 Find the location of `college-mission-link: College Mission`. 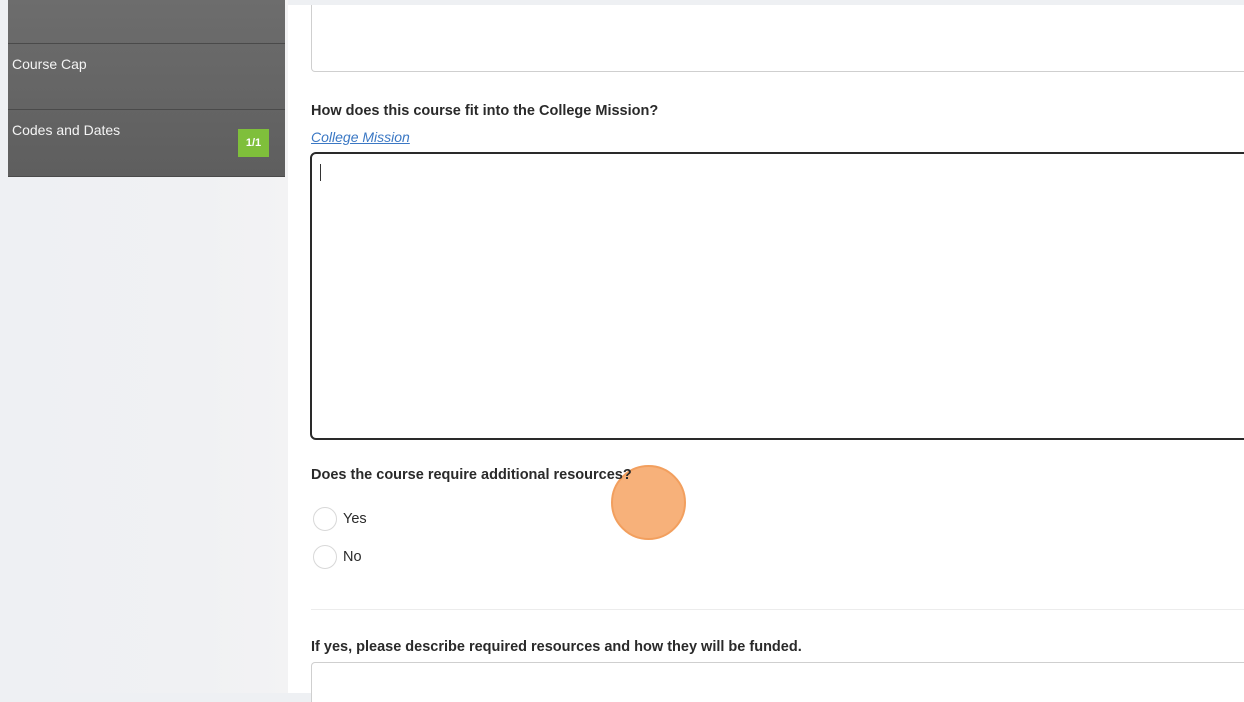

college-mission-link: College Mission is located at coordinates (360, 137).